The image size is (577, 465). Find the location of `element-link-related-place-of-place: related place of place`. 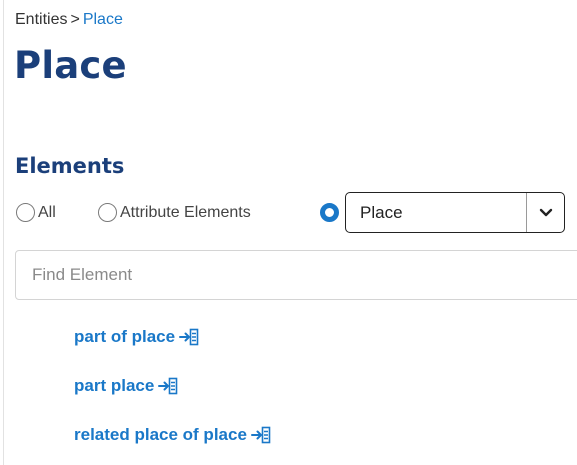

element-link-related-place-of-place: related place of place is located at coordinates (172, 435).